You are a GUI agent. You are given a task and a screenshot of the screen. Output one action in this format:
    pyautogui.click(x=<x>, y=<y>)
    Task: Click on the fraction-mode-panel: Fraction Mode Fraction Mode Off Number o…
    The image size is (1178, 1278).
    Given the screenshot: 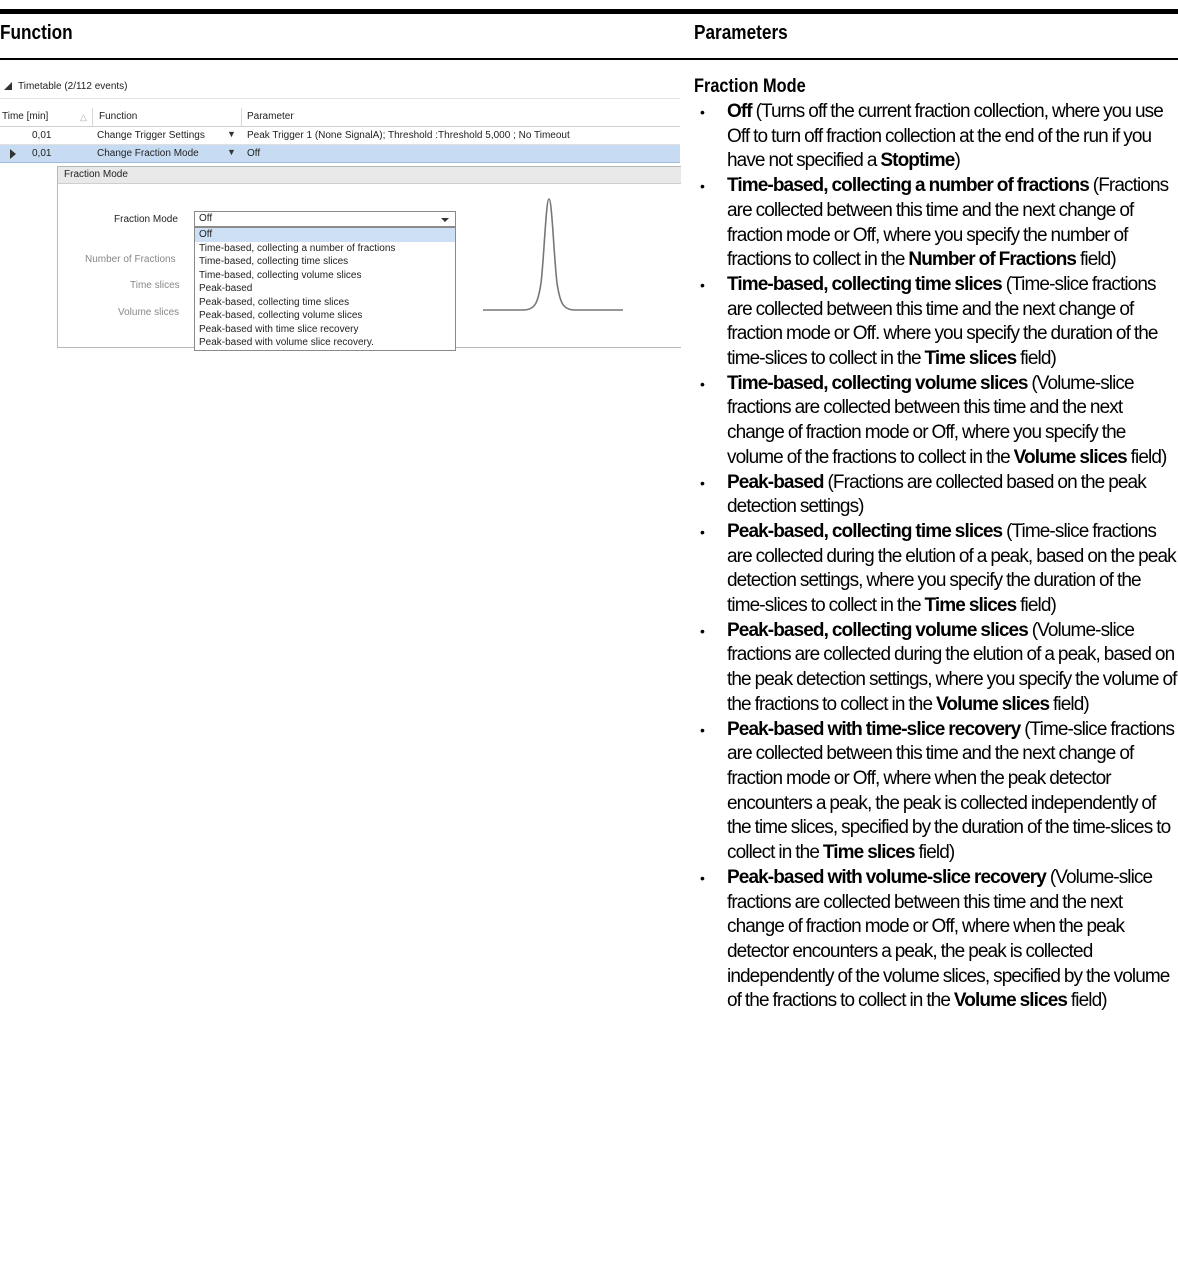 What is the action you would take?
    pyautogui.click(x=369, y=258)
    